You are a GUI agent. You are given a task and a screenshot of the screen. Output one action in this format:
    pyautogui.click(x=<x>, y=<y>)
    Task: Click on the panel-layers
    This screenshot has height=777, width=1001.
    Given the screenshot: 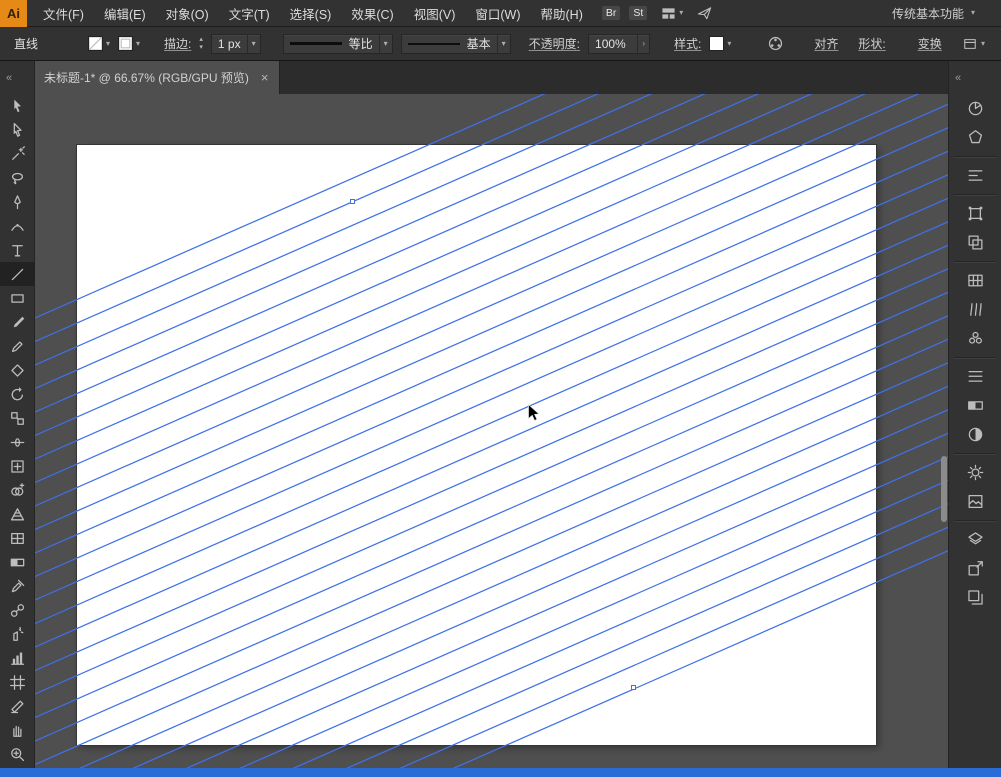 What is the action you would take?
    pyautogui.click(x=975, y=539)
    